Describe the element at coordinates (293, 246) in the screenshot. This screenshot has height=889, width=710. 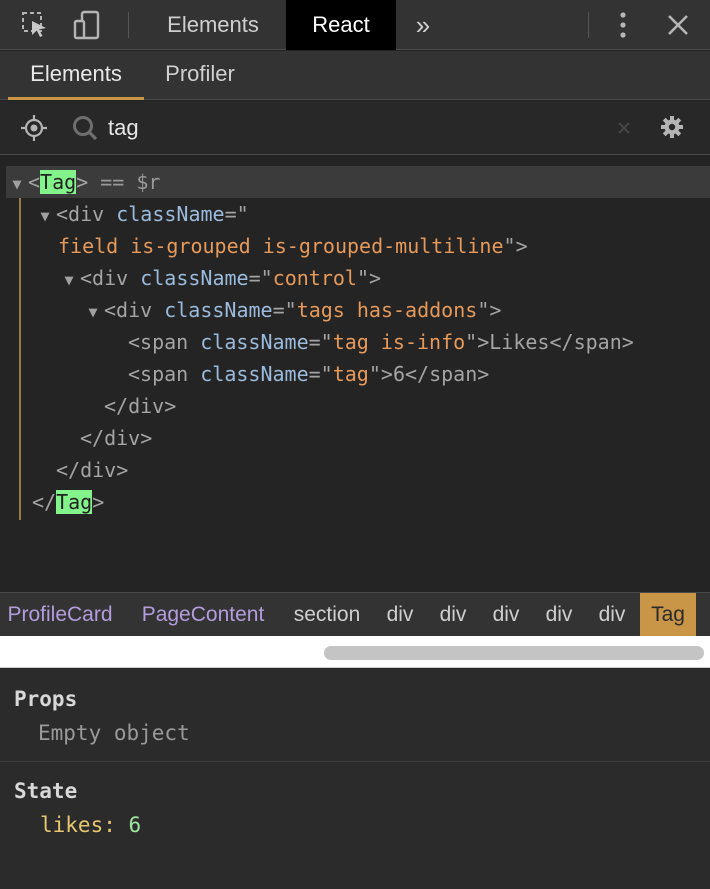
I see `tree-node-div-field-value: field is-grouped is-grouped-multiline">` at that location.